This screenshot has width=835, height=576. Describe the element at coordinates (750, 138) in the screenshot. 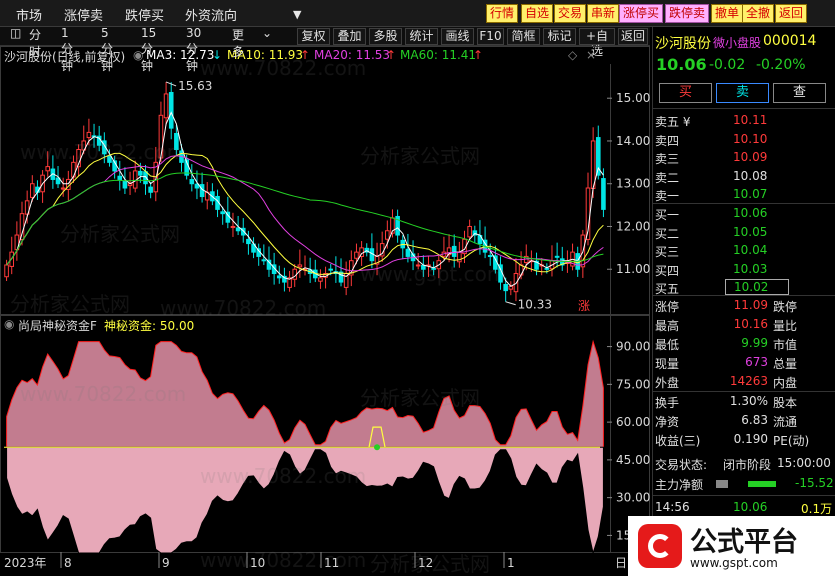

I see `level-price: 10.10` at that location.